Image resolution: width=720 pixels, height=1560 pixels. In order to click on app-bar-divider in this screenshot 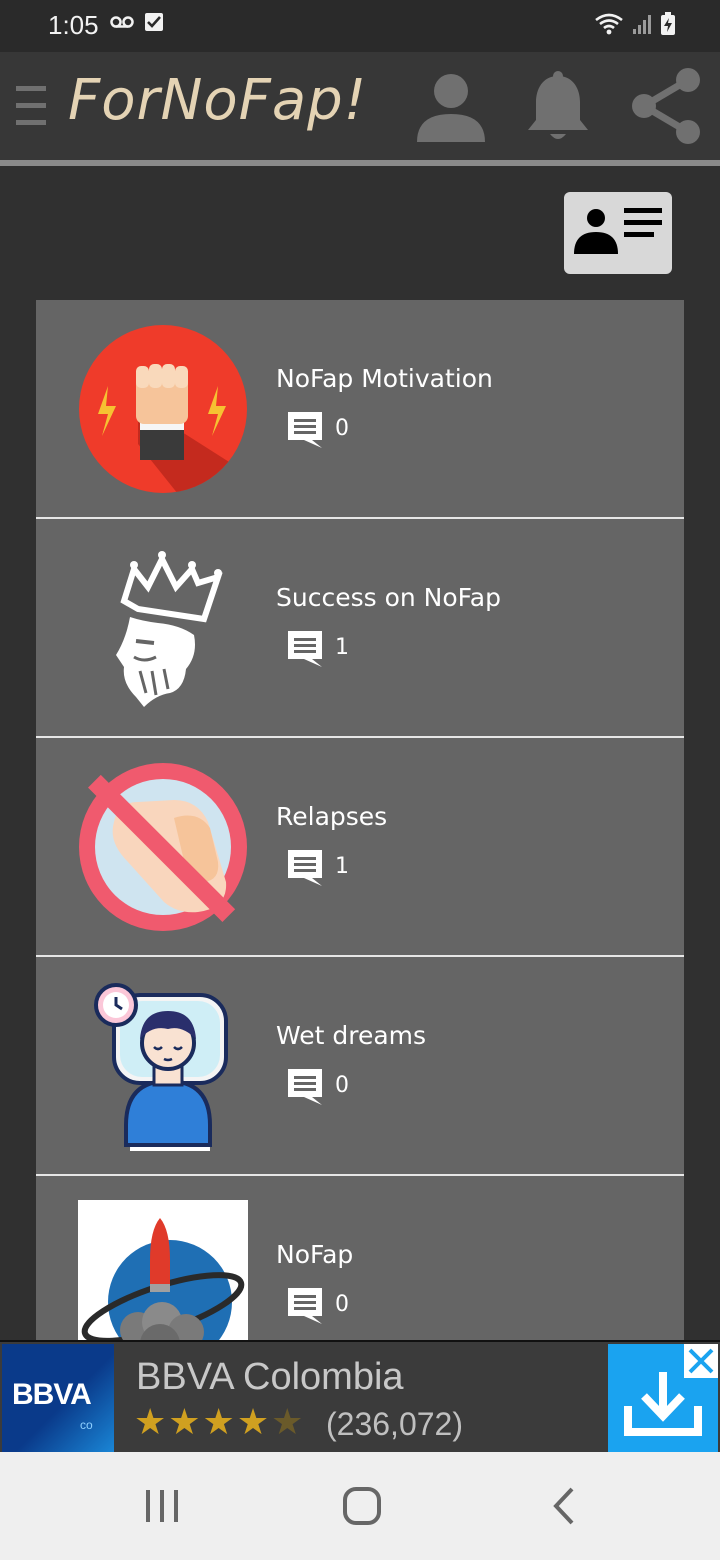, I will do `click(360, 163)`.